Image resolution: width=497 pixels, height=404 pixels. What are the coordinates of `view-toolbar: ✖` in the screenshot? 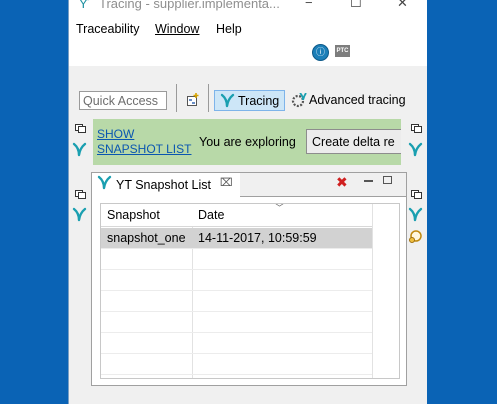 It's located at (323, 185).